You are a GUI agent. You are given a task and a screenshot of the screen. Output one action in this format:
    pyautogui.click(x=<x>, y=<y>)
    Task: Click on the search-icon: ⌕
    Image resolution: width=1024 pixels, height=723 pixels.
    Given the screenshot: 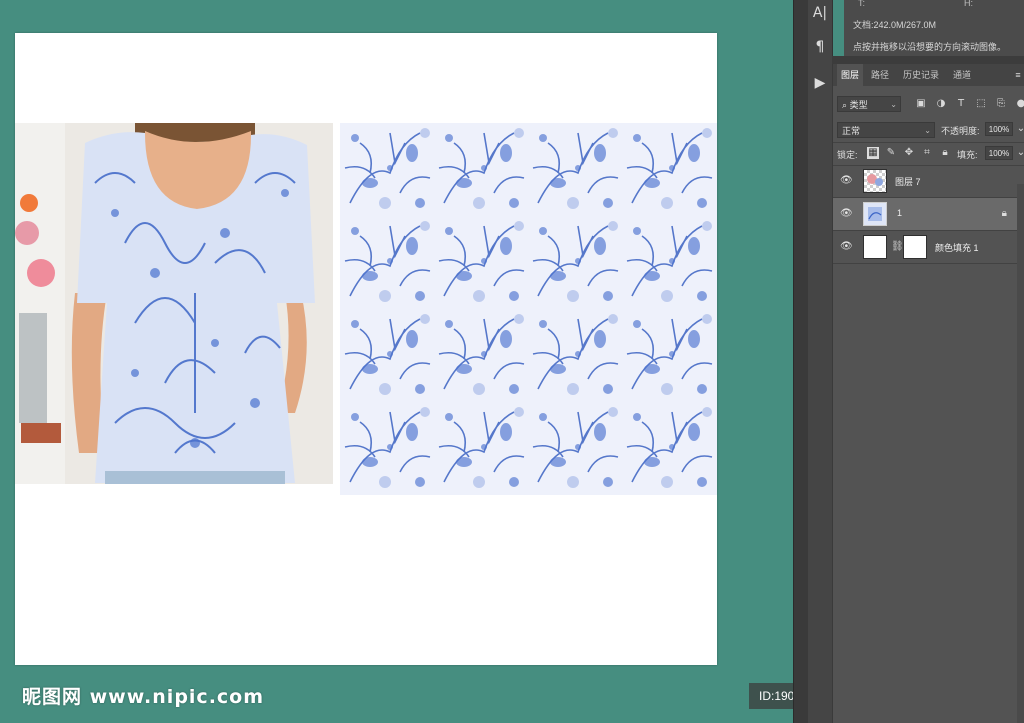 What is the action you would take?
    pyautogui.click(x=845, y=105)
    